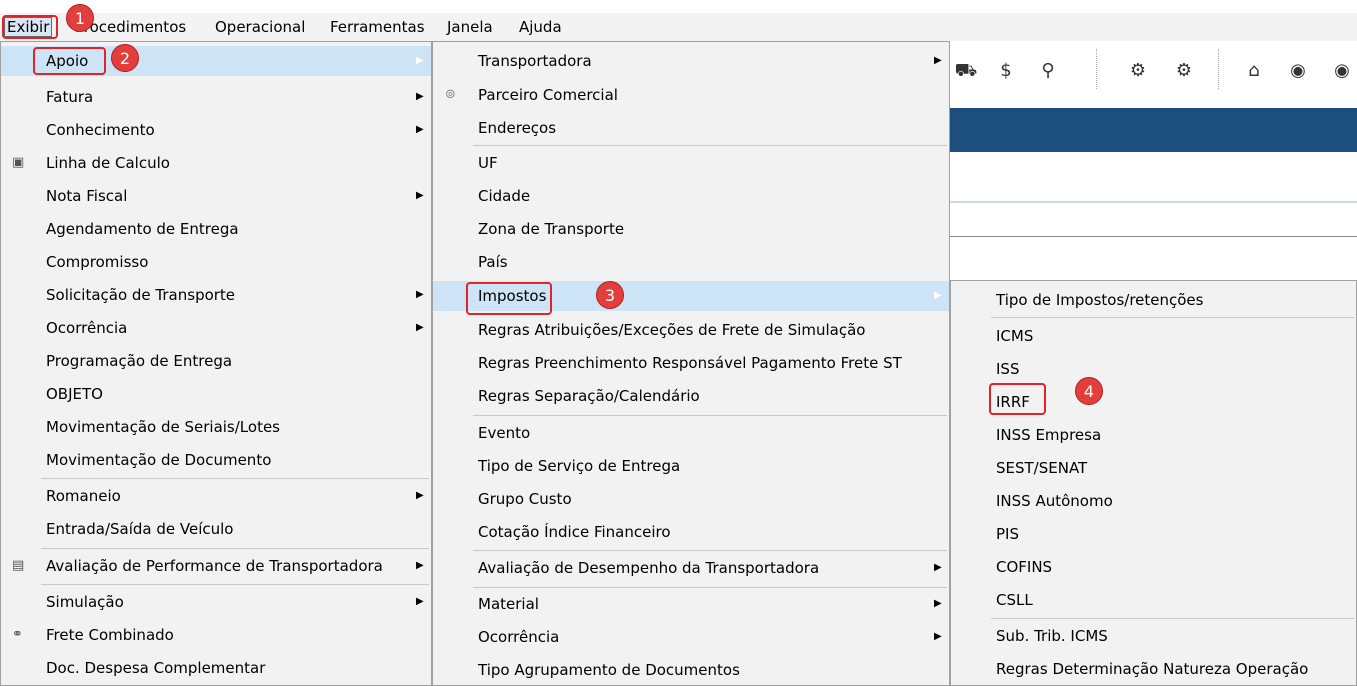 The width and height of the screenshot is (1357, 686). Describe the element at coordinates (517, 128) in the screenshot. I see `menu-item-label: Endereços` at that location.